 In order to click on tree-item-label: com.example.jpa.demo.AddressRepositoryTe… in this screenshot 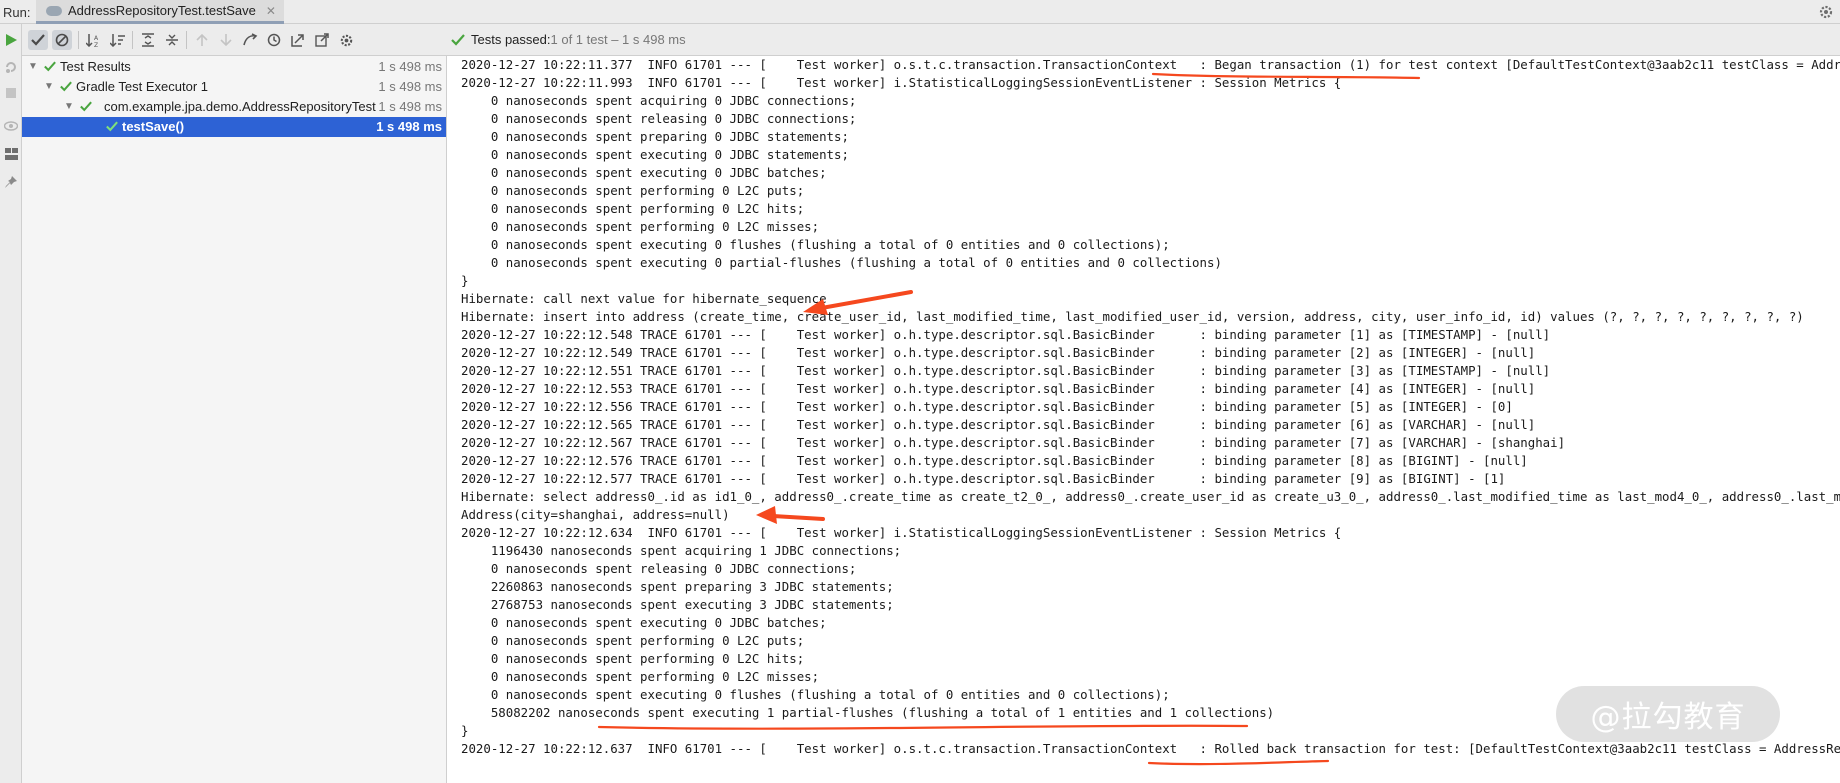, I will do `click(240, 106)`.